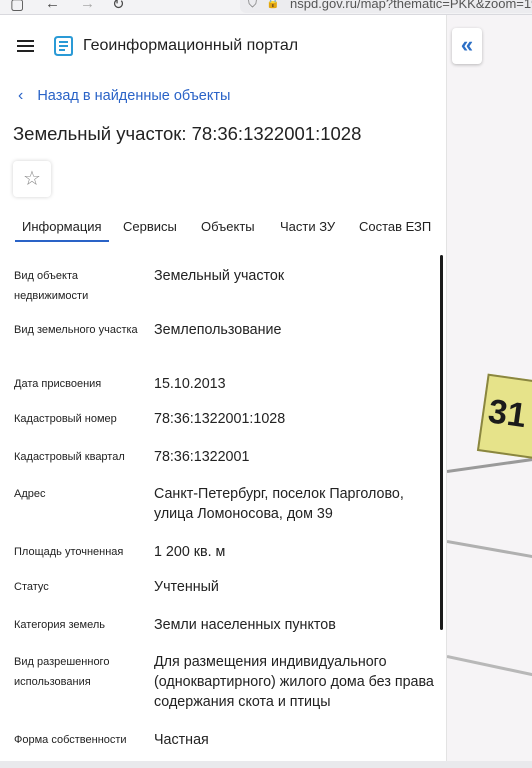 The height and width of the screenshot is (768, 532). What do you see at coordinates (76, 330) in the screenshot?
I see `row-label: Вид земельного участка` at bounding box center [76, 330].